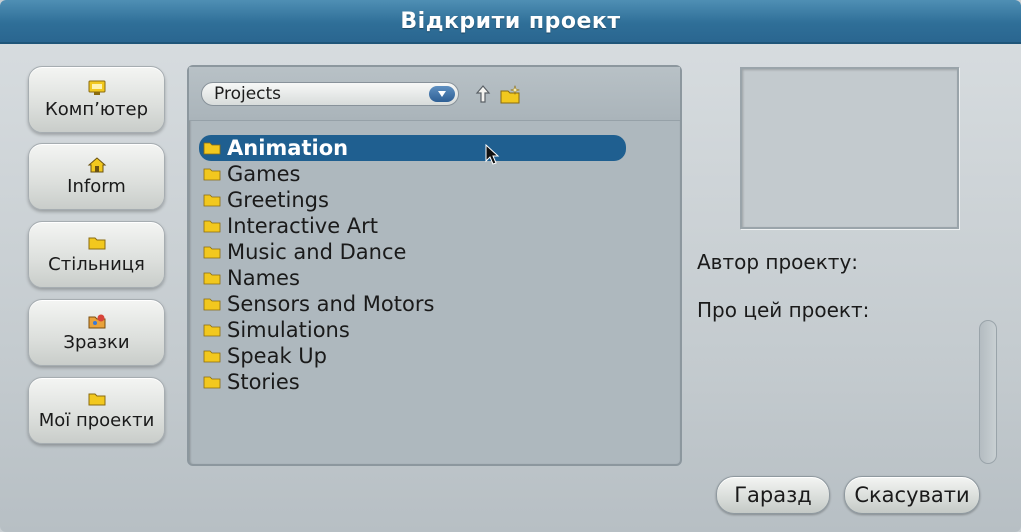 Image resolution: width=1021 pixels, height=532 pixels. Describe the element at coordinates (288, 147) in the screenshot. I see `folder-name: Animation` at that location.